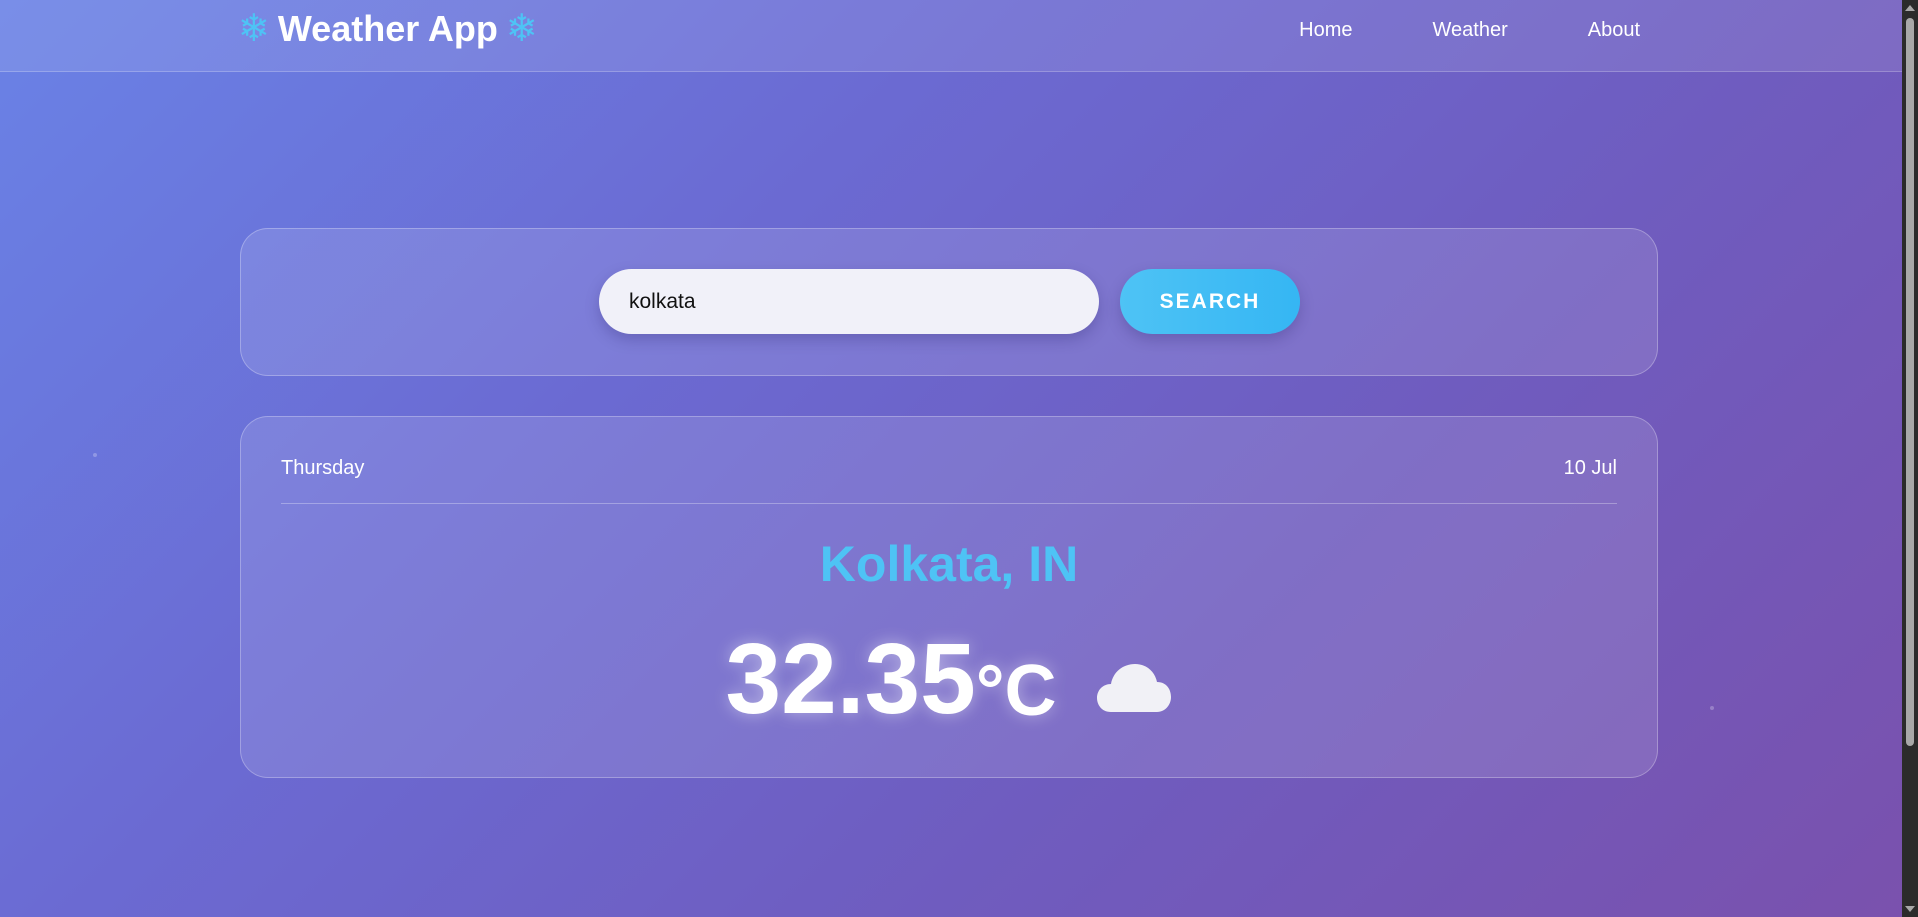 The image size is (1918, 917). What do you see at coordinates (323, 468) in the screenshot?
I see `weather-day: Thursday` at bounding box center [323, 468].